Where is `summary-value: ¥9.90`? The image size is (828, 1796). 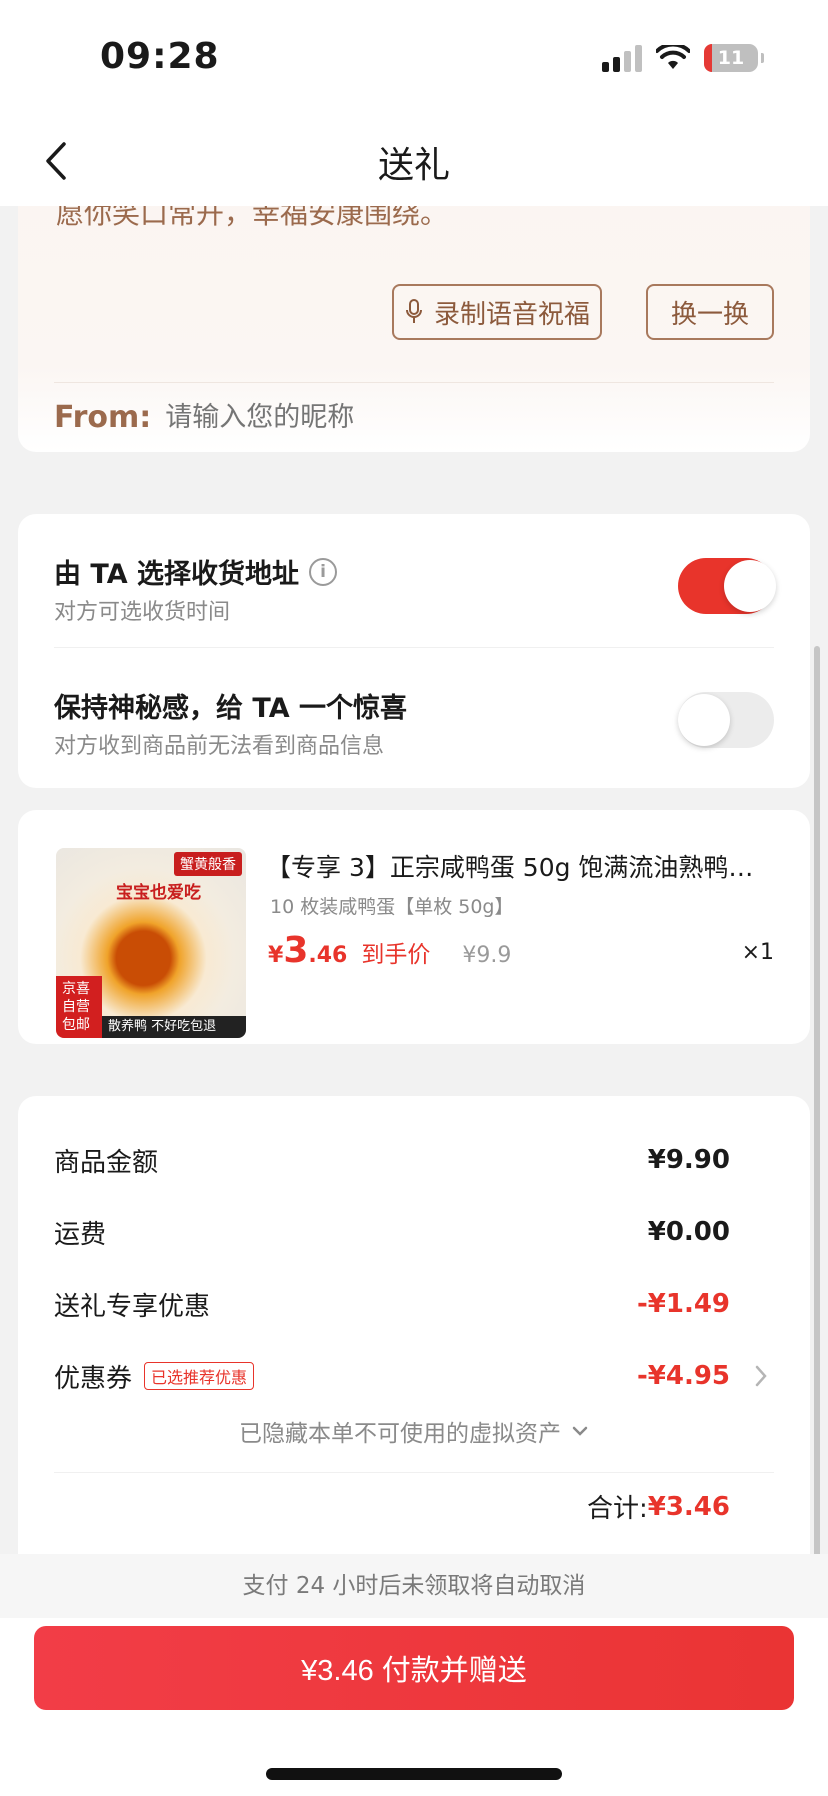
summary-value: ¥9.90 is located at coordinates (688, 1160).